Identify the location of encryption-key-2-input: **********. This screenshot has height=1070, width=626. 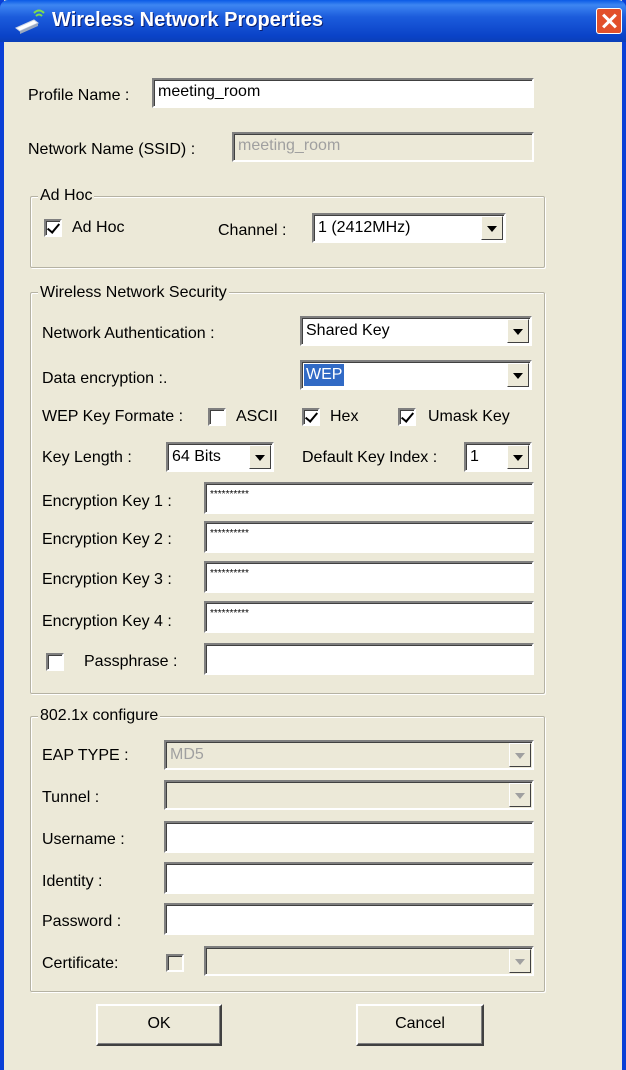
(369, 537).